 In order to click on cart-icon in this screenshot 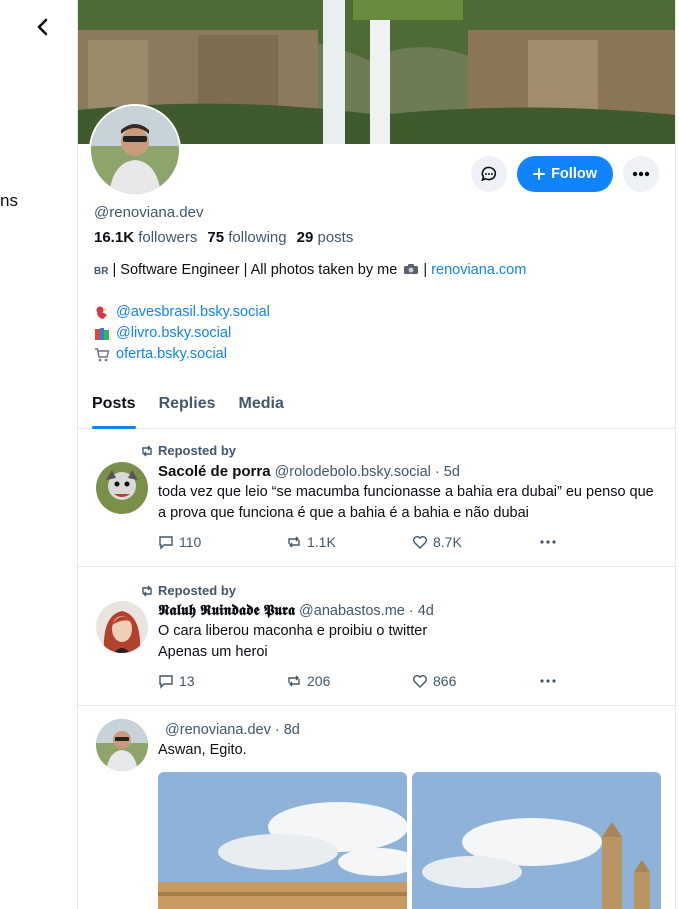, I will do `click(102, 354)`.